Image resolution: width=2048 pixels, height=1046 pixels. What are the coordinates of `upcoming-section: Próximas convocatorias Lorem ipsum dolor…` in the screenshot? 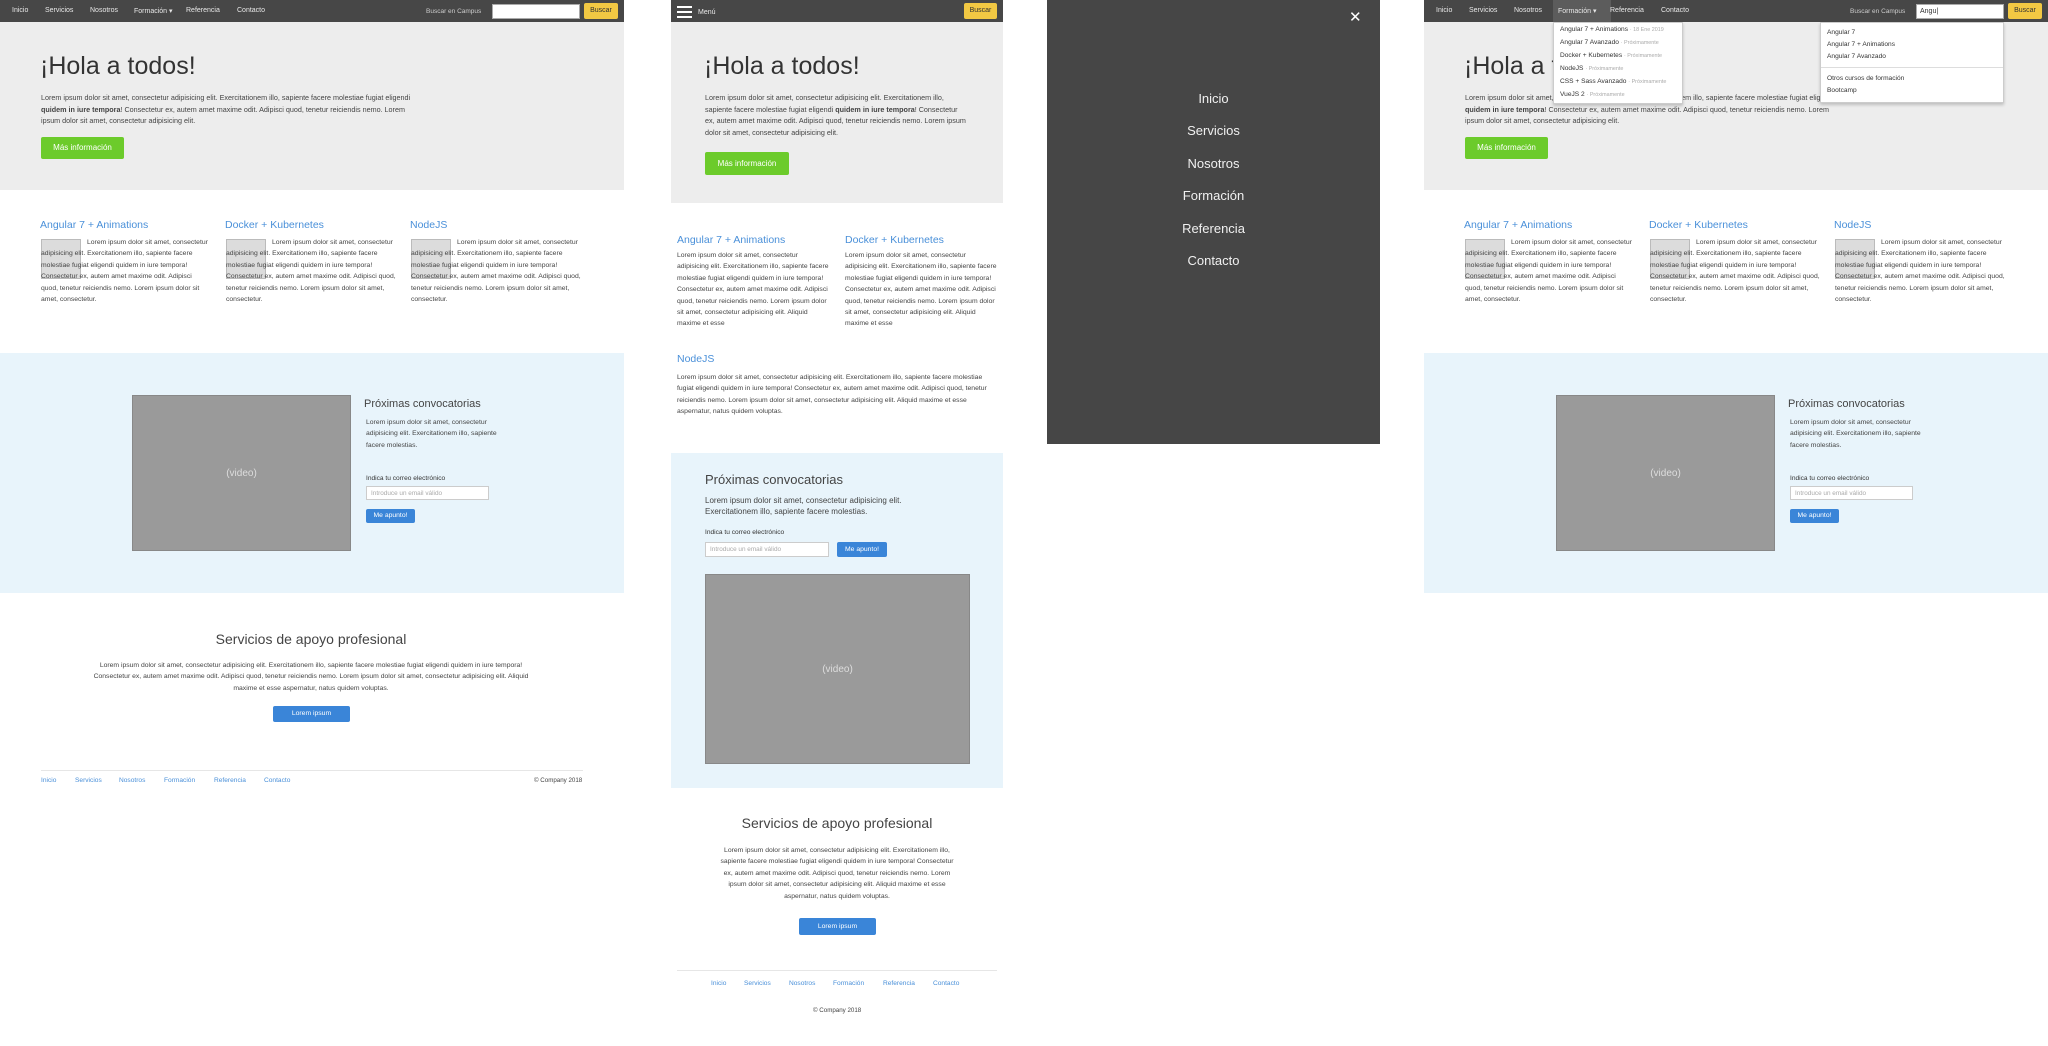 It's located at (837, 620).